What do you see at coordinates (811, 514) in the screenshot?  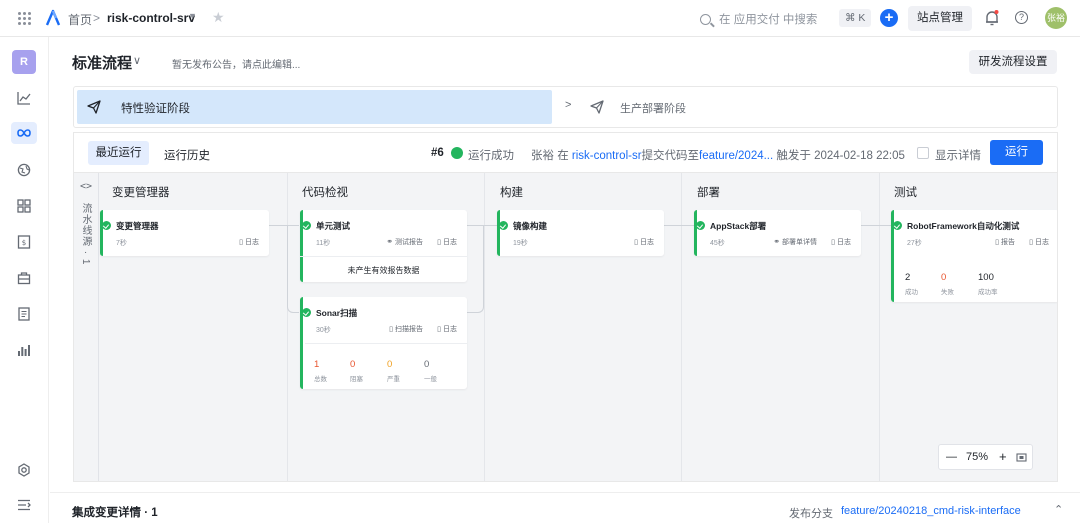 I see `release-branch-label: 发布分支` at bounding box center [811, 514].